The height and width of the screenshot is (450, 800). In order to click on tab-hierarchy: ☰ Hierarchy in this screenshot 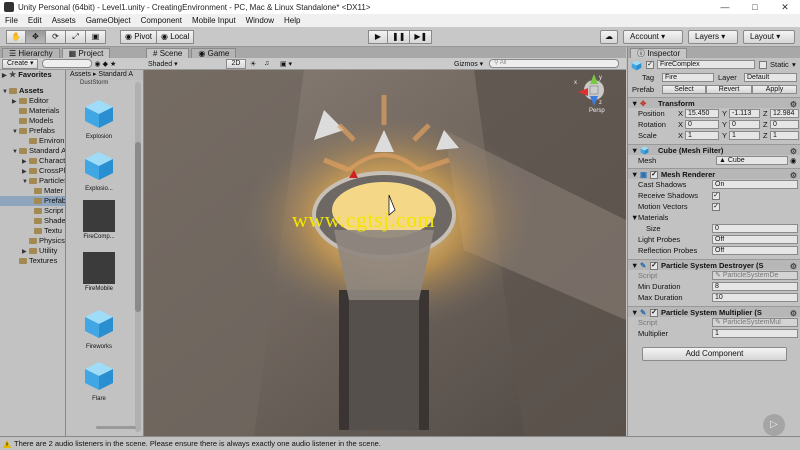, I will do `click(31, 53)`.